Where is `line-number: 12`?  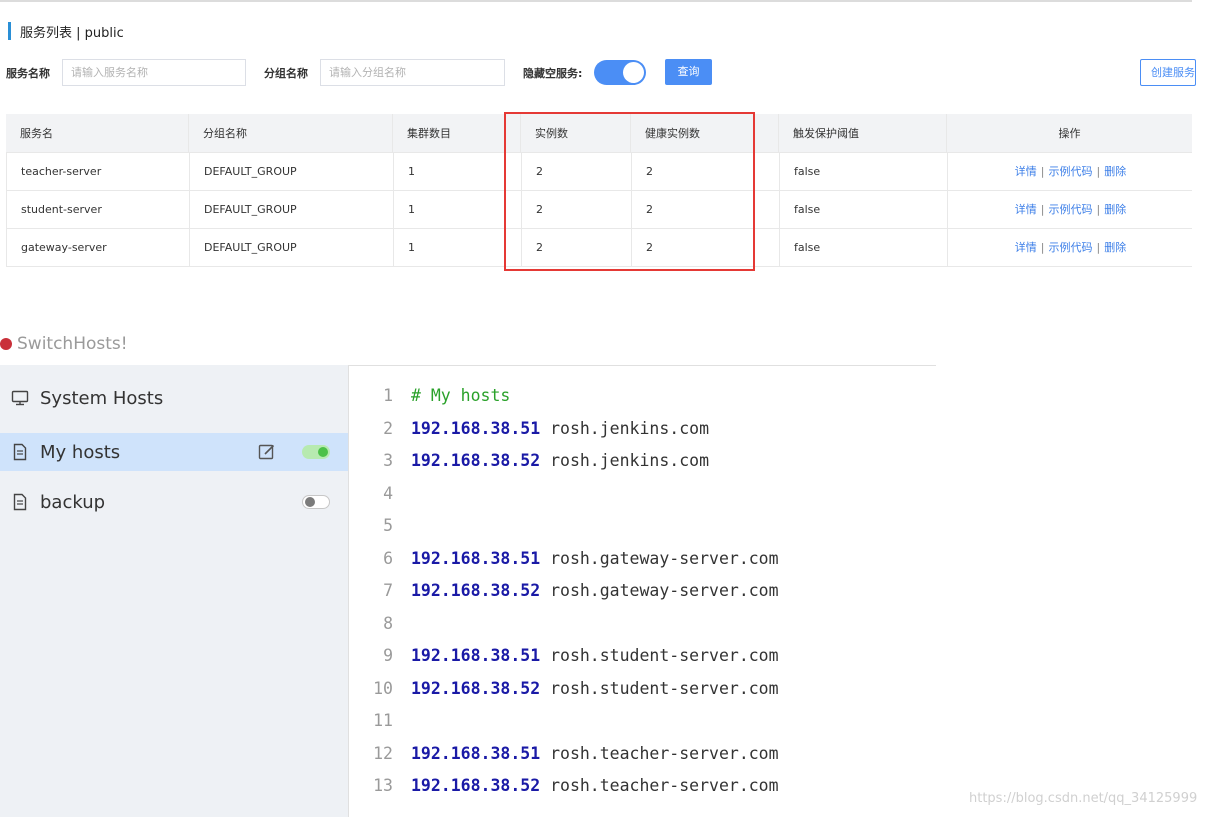
line-number: 12 is located at coordinates (383, 753).